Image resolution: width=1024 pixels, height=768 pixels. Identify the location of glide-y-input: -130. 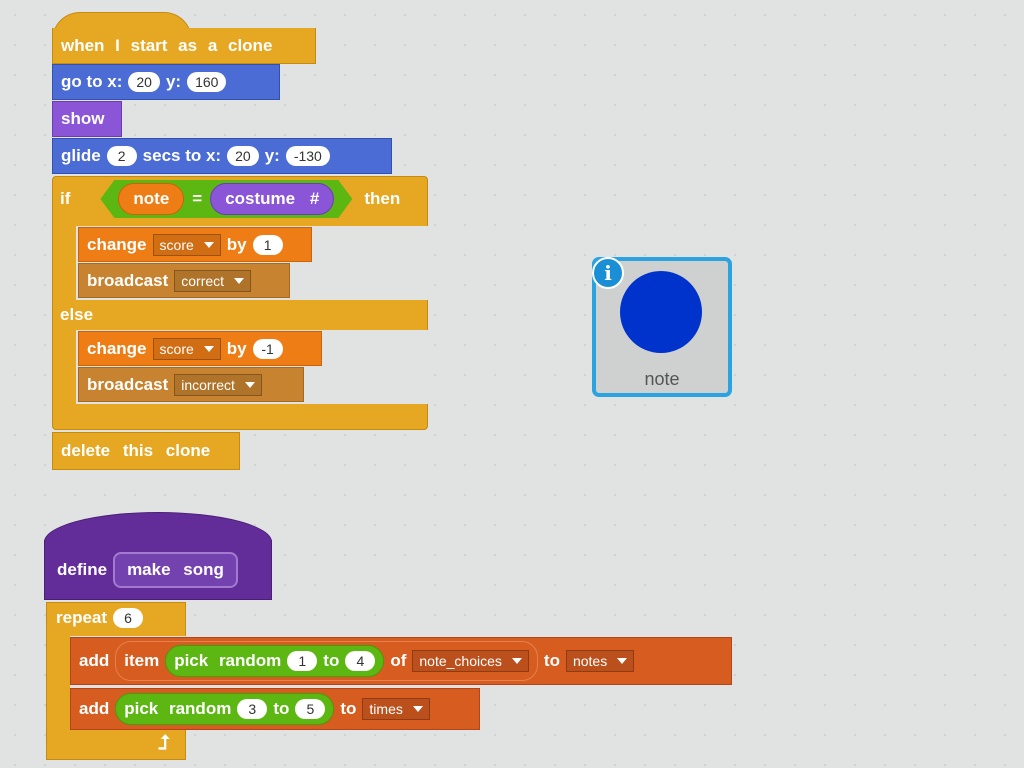
(307, 156).